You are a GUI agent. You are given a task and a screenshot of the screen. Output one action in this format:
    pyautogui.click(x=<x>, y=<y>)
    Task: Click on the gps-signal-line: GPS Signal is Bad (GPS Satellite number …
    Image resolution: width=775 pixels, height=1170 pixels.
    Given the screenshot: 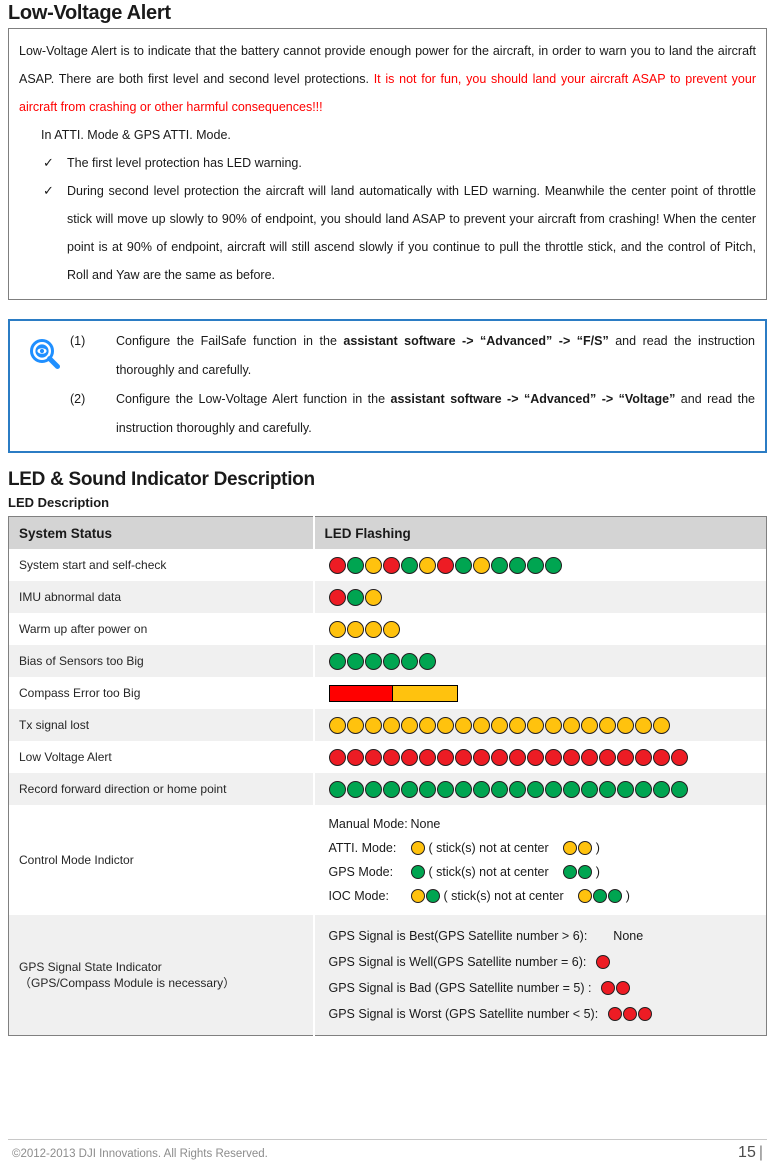 What is the action you would take?
    pyautogui.click(x=545, y=988)
    